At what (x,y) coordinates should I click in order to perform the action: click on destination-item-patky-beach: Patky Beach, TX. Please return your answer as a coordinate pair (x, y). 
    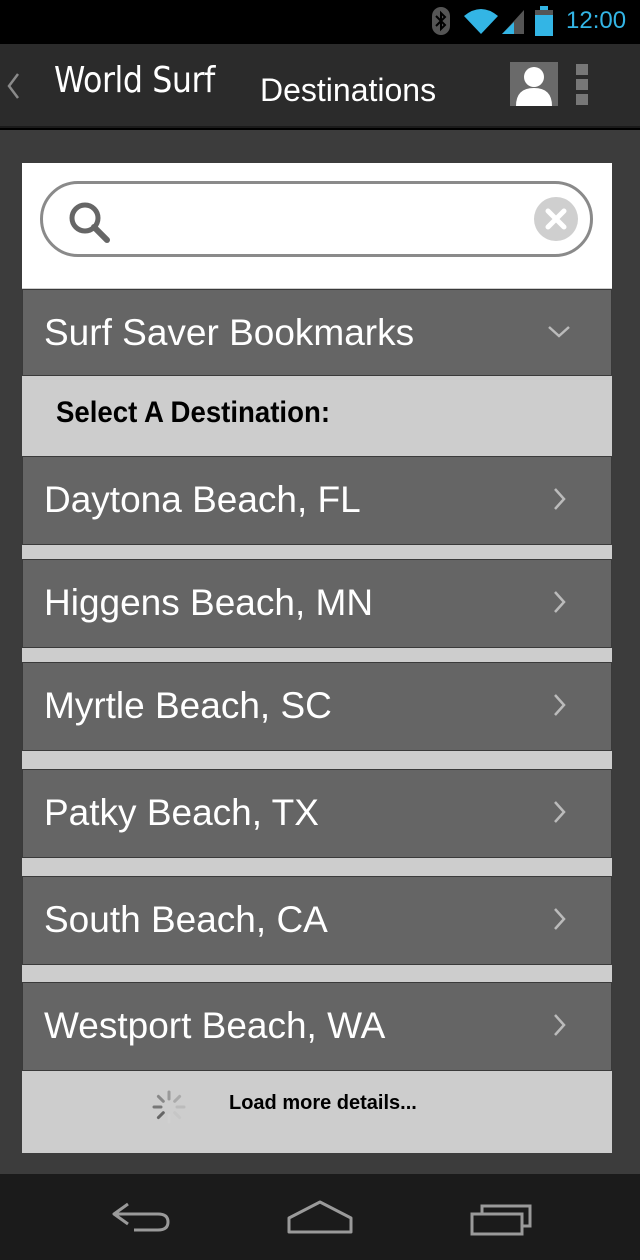
    Looking at the image, I should click on (317, 813).